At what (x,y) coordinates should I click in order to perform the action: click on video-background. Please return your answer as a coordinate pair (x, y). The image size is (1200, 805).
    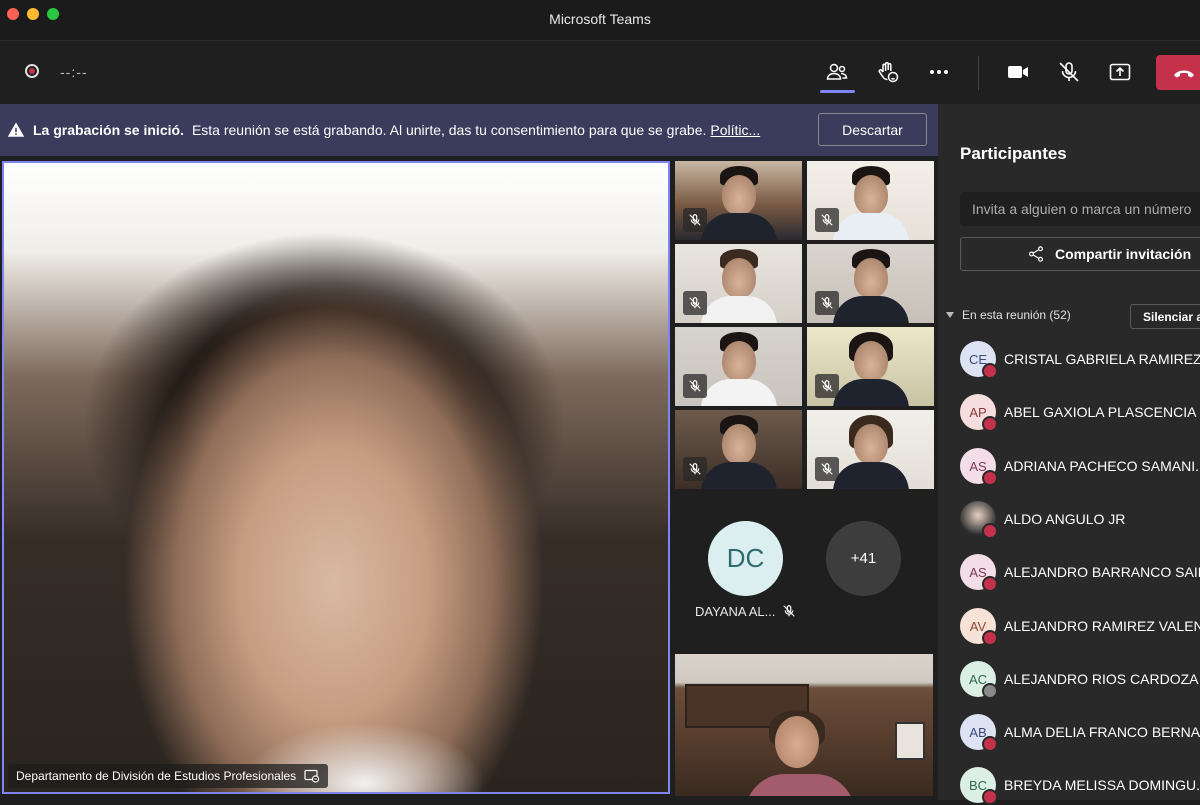
    Looking at the image, I should click on (910, 741).